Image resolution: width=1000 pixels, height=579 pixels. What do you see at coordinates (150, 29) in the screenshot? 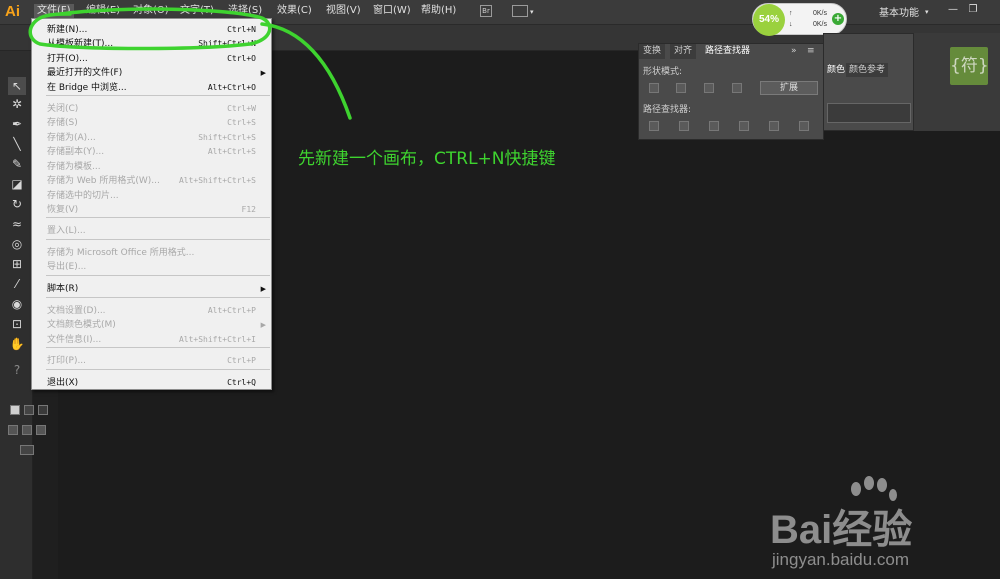
I see `annotation-circle` at bounding box center [150, 29].